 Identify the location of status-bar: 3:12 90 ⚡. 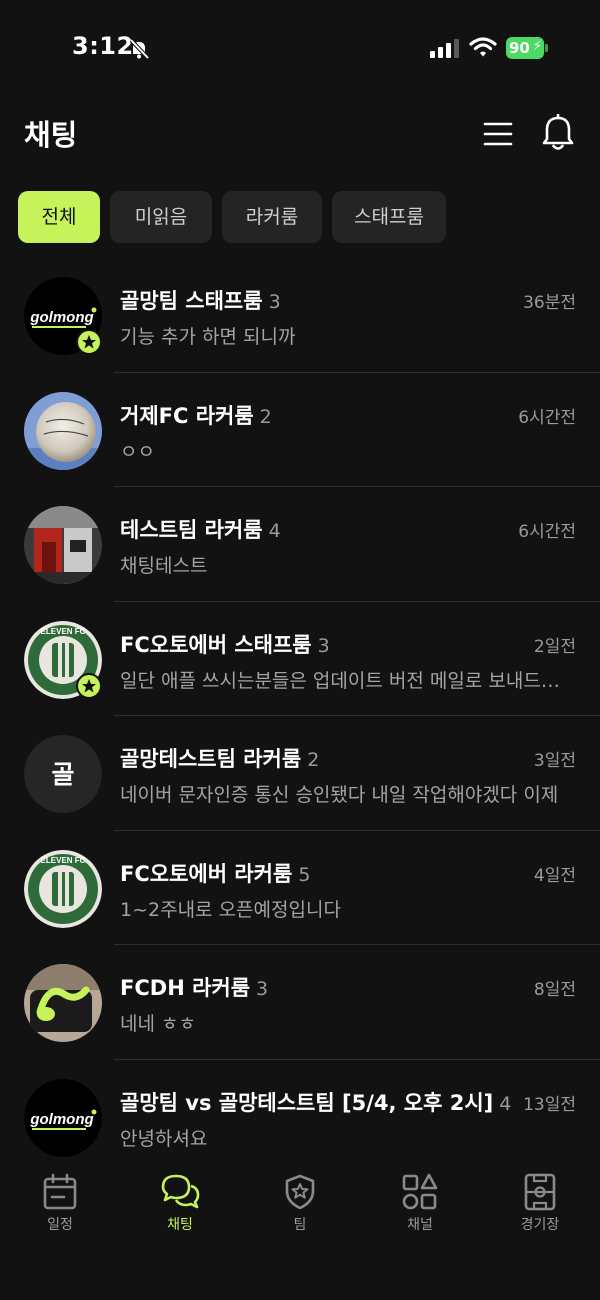
(300, 48).